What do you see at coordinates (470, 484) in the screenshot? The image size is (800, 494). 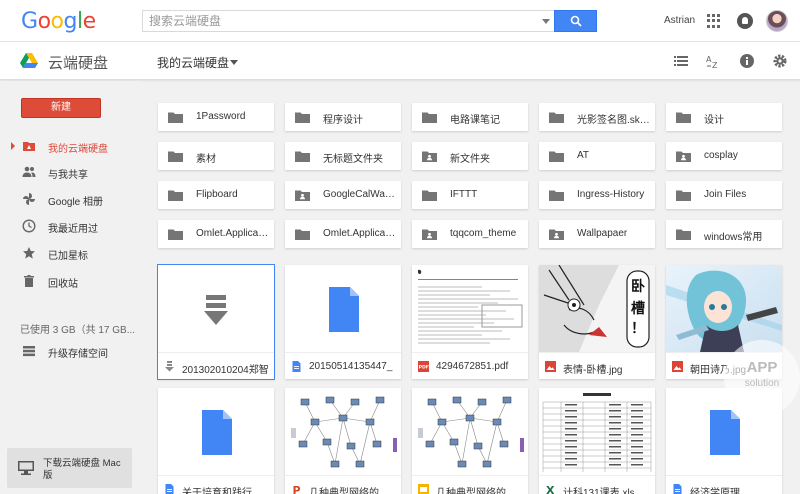 I see `file-meta: 几种典型网络的拓扑` at bounding box center [470, 484].